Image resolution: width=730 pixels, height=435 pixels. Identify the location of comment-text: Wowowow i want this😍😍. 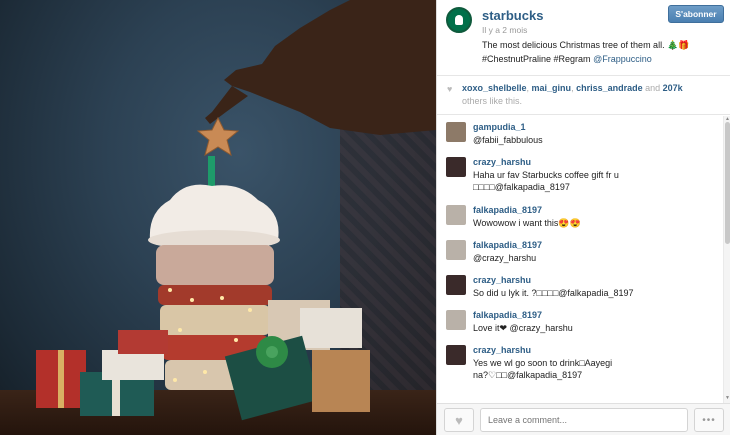
(527, 223).